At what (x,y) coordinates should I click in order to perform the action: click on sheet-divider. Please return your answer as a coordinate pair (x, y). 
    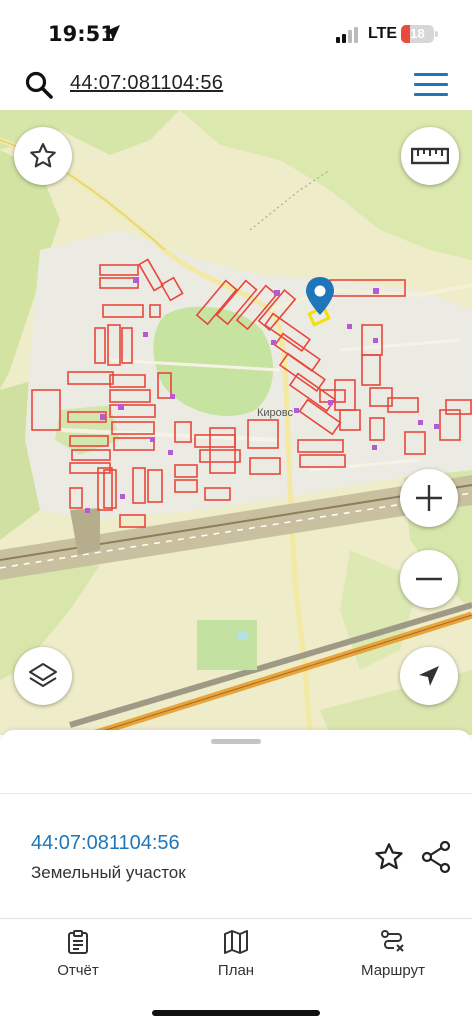
    Looking at the image, I should click on (236, 793).